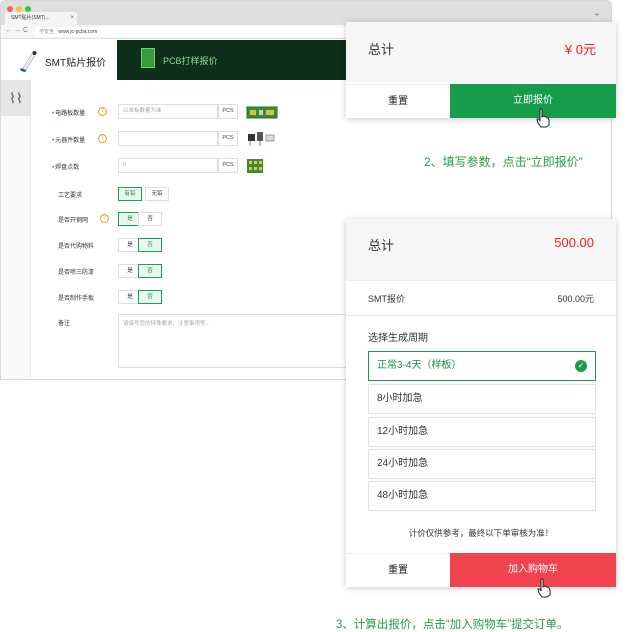  What do you see at coordinates (581, 366) in the screenshot?
I see `checkmark-icon: ✓` at bounding box center [581, 366].